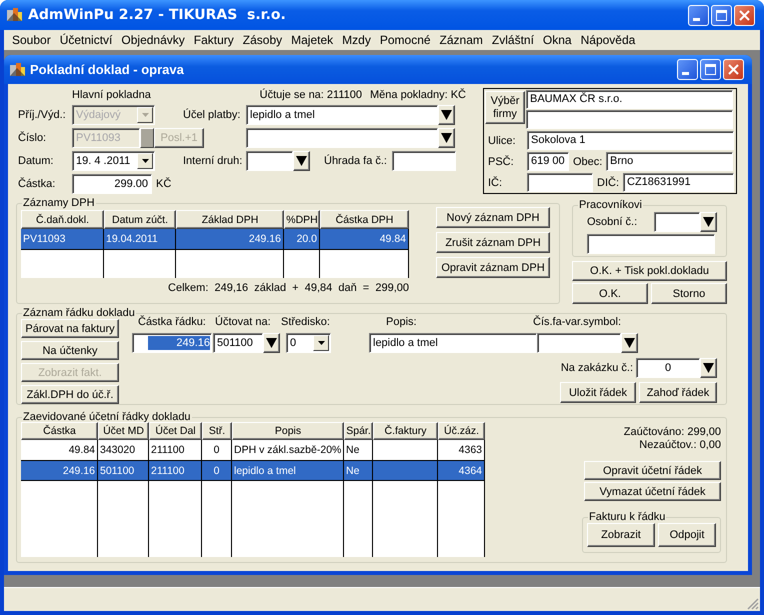  What do you see at coordinates (238, 343) in the screenshot?
I see `account-field: 501100` at bounding box center [238, 343].